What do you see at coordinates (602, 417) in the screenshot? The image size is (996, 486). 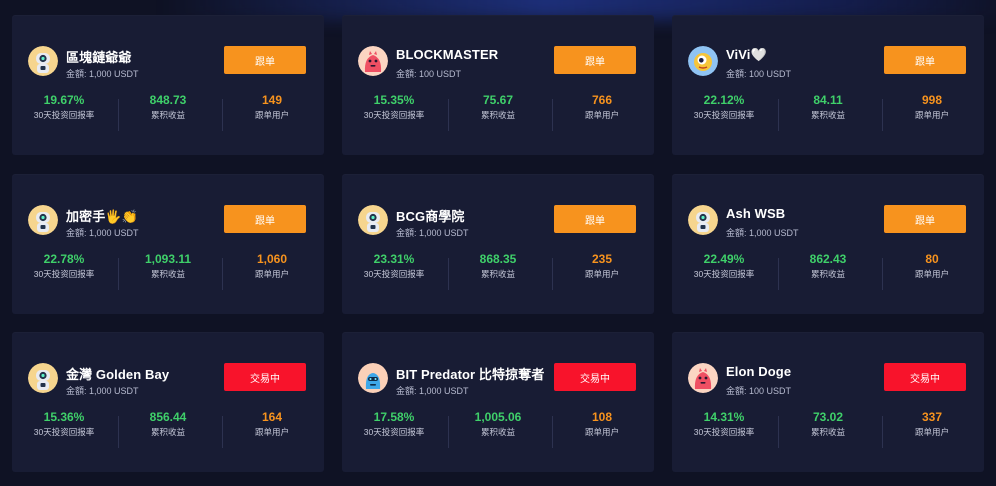 I see `followers-value: 108` at bounding box center [602, 417].